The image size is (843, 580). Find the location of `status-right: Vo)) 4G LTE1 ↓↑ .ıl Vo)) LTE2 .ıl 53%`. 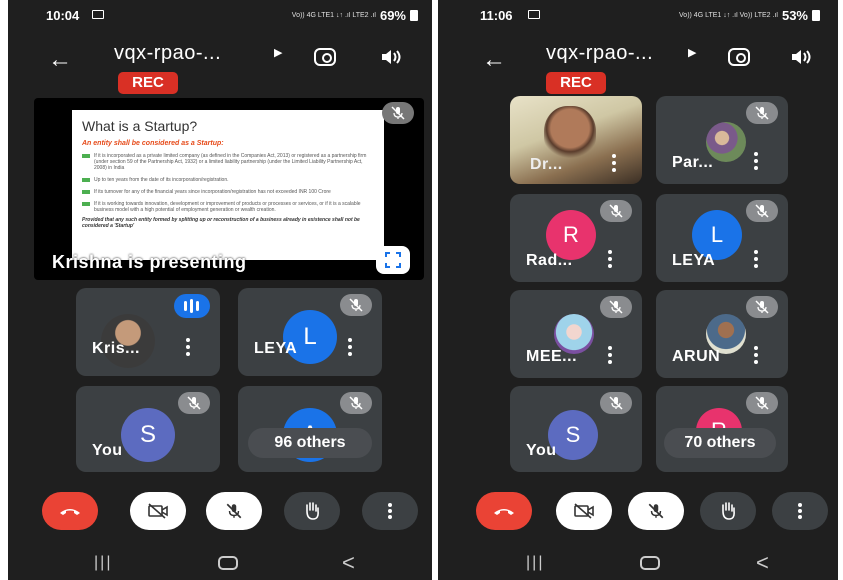

status-right: Vo)) 4G LTE1 ↓↑ .ıl Vo)) LTE2 .ıl 53% is located at coordinates (749, 15).